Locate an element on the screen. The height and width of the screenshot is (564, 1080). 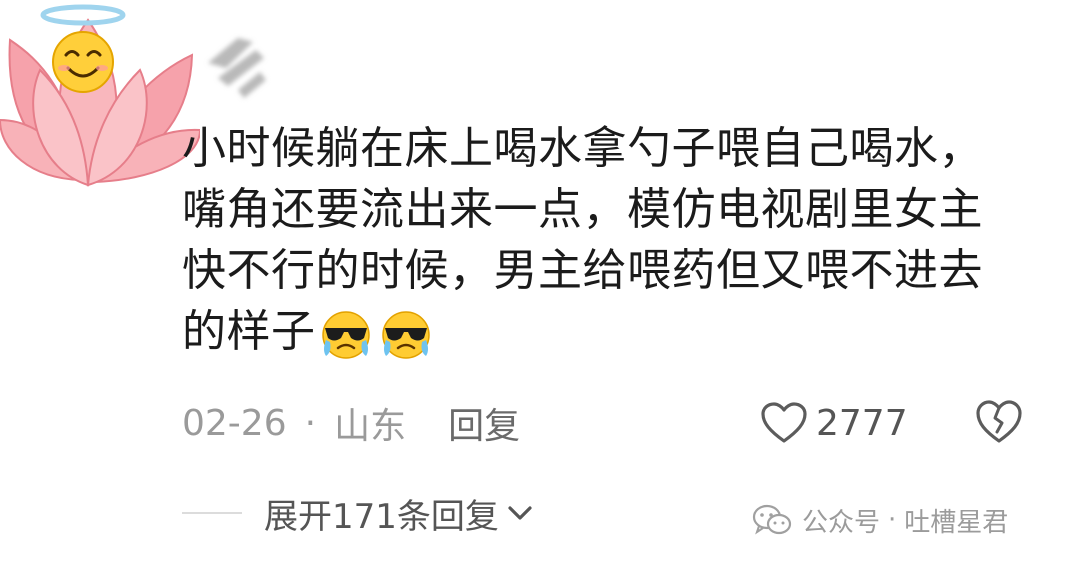
dislike-button is located at coordinates (999, 423).